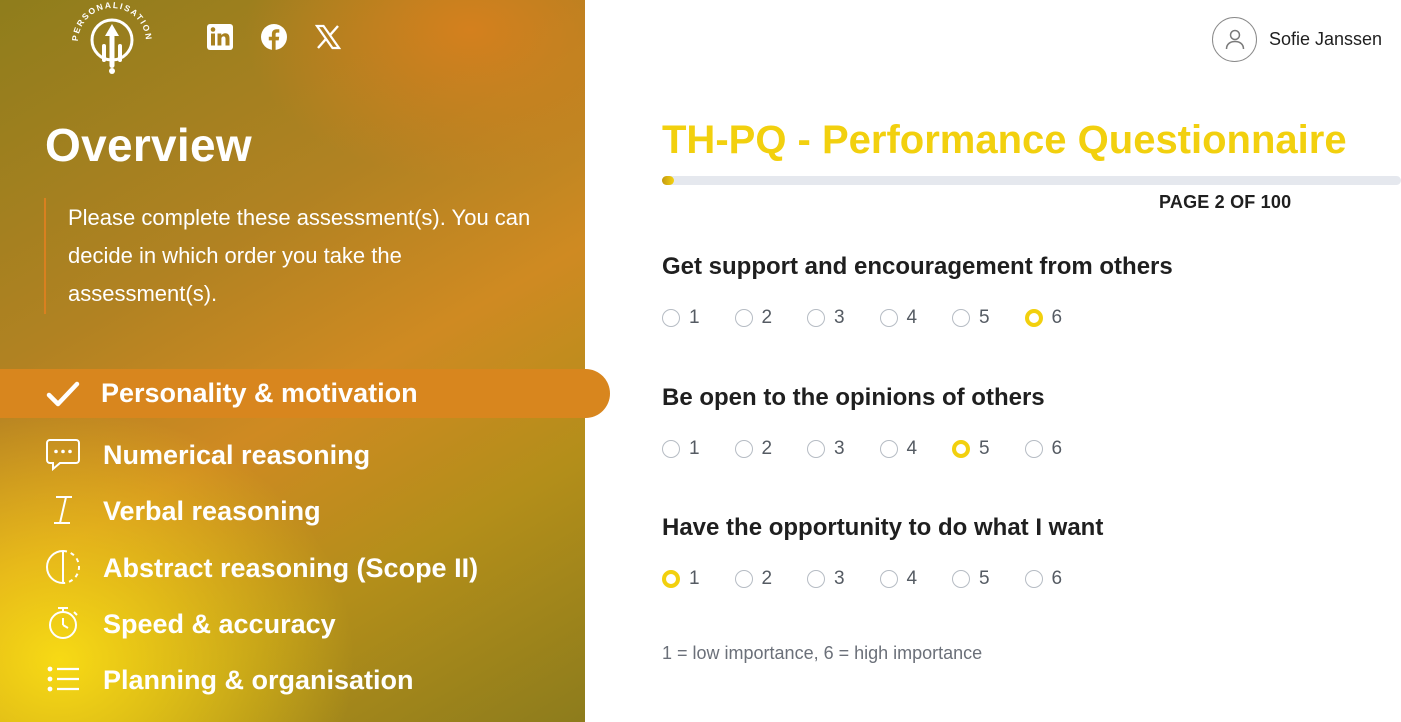  What do you see at coordinates (148, 145) in the screenshot?
I see `sidebar-title: Overview` at bounding box center [148, 145].